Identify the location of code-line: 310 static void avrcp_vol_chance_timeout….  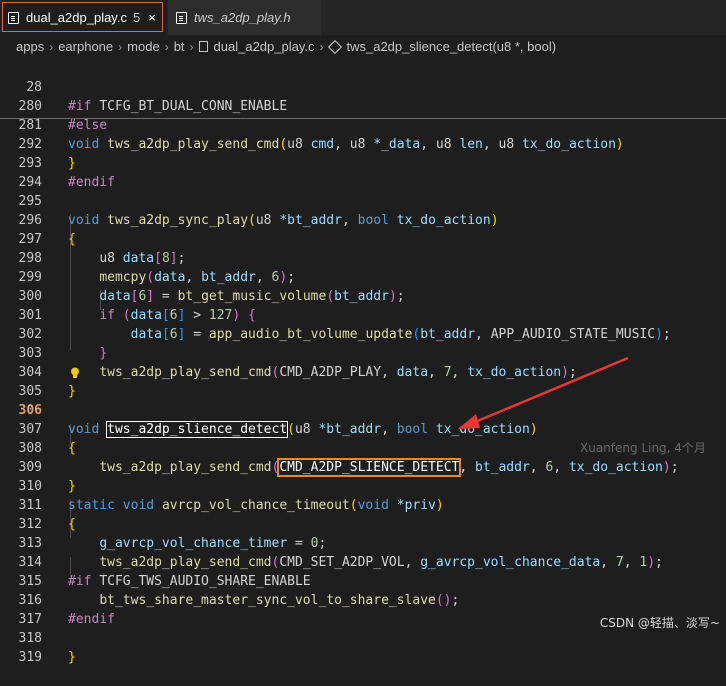
(363, 485).